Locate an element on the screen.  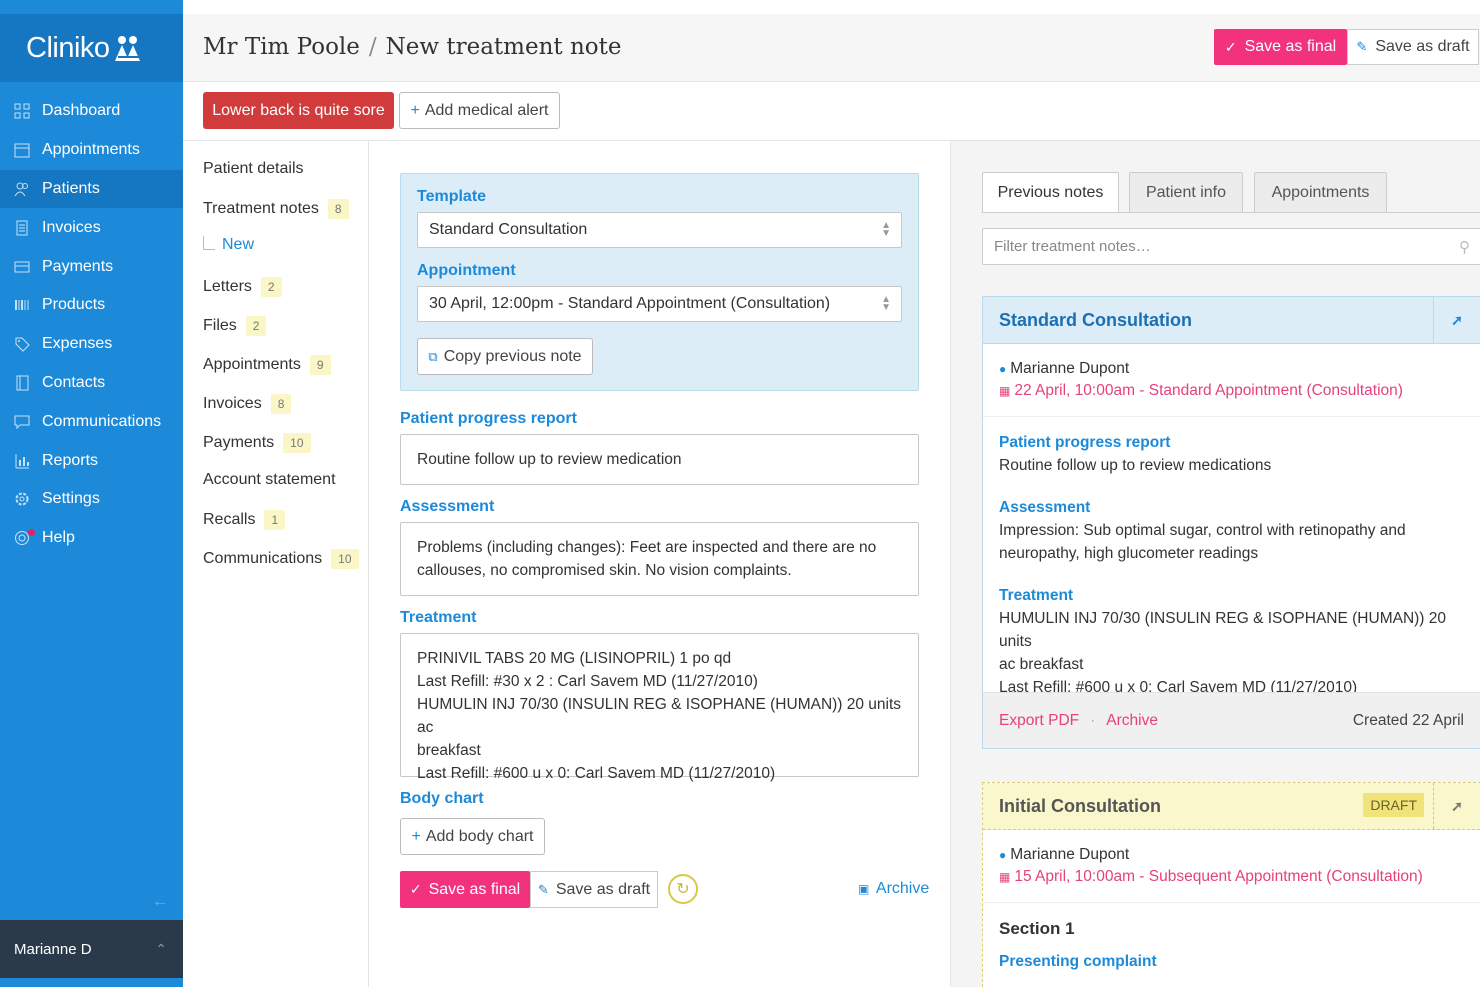
subnav-label: Invoices is located at coordinates (232, 403).